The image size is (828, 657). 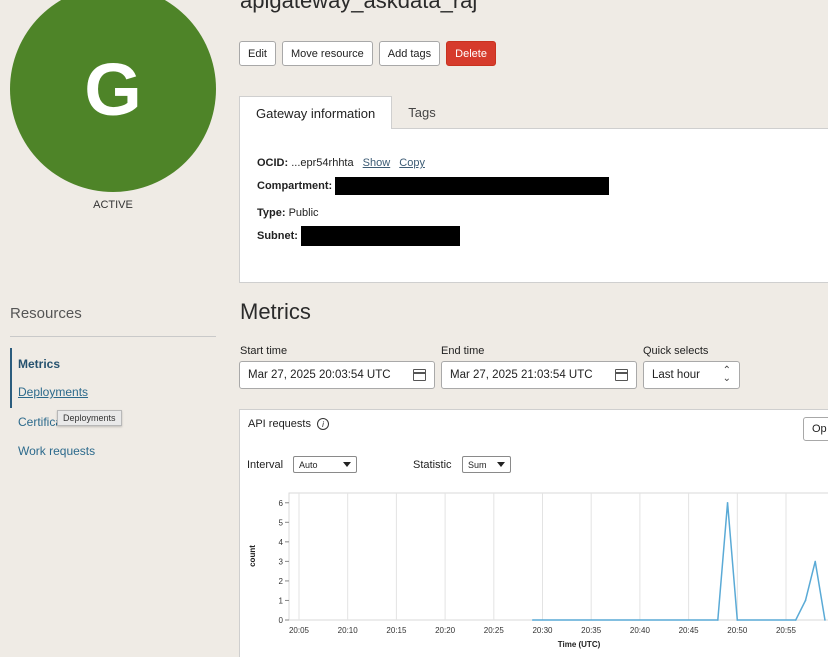 What do you see at coordinates (409, 53) in the screenshot?
I see `add-tags-button: Add tags` at bounding box center [409, 53].